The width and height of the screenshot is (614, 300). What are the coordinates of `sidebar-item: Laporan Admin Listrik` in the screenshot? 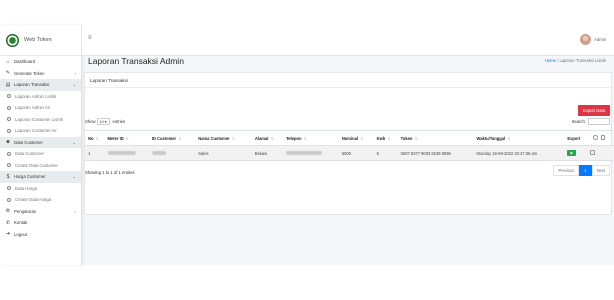 It's located at (40, 97).